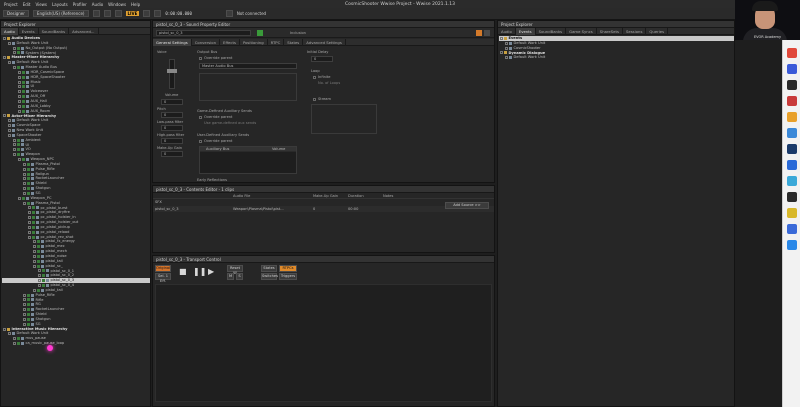  I want to click on contents-row: SFX, so click(323, 202).